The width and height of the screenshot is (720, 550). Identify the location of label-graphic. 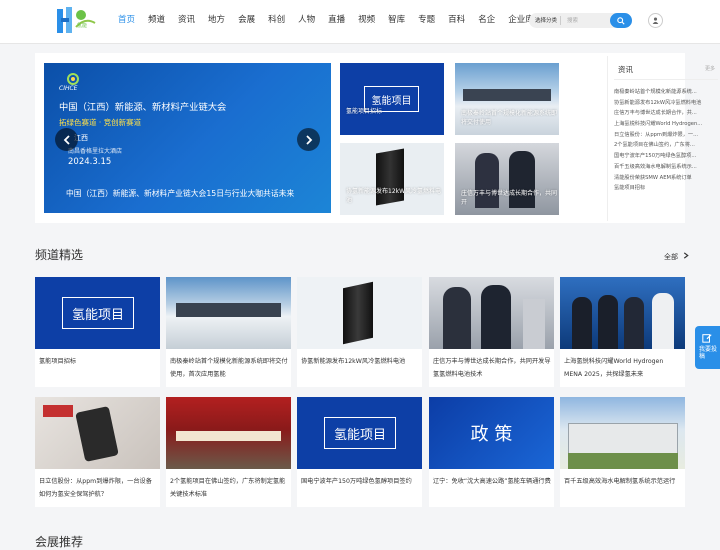
(58, 411).